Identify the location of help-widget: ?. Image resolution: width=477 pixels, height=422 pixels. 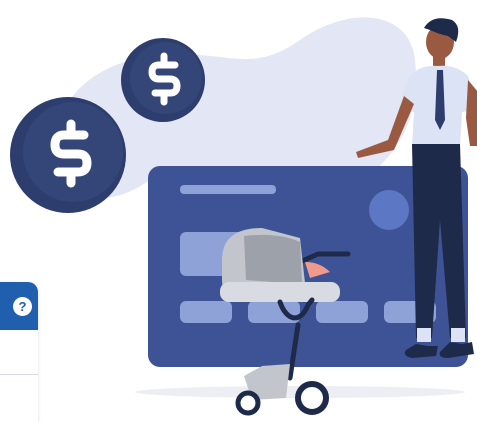
(19, 352).